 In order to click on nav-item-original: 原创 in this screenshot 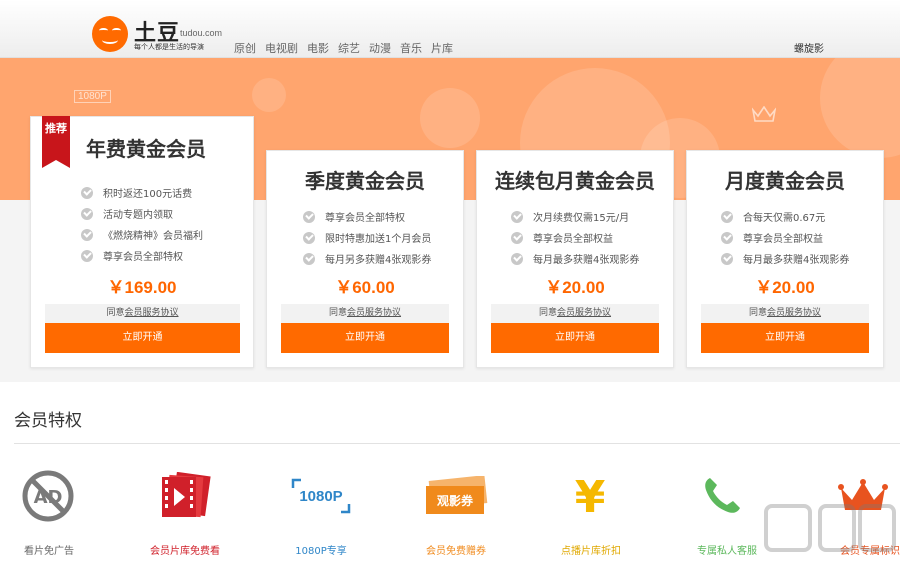, I will do `click(245, 48)`.